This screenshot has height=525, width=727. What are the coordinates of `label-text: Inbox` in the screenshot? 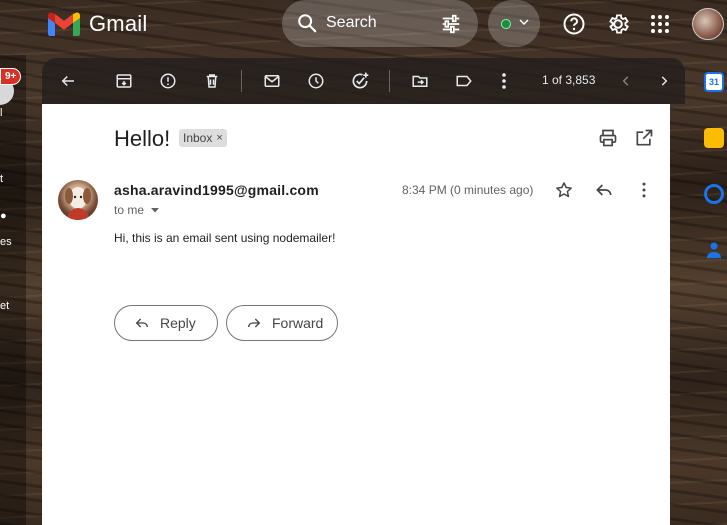 It's located at (198, 138).